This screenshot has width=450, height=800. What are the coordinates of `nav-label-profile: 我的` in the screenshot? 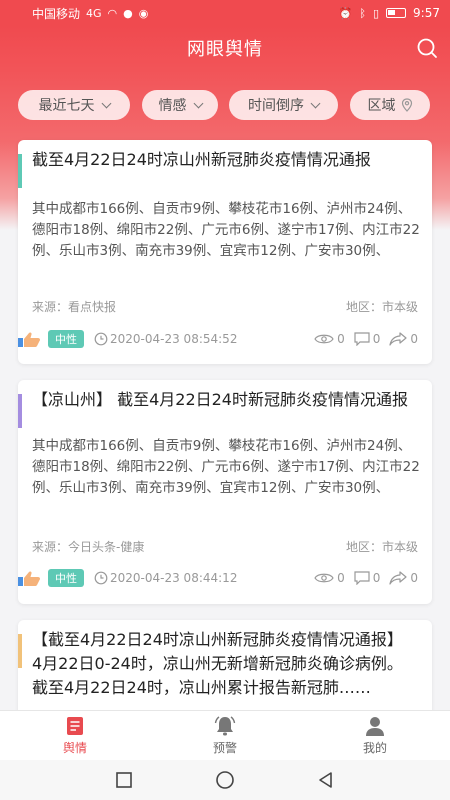 It's located at (374, 748).